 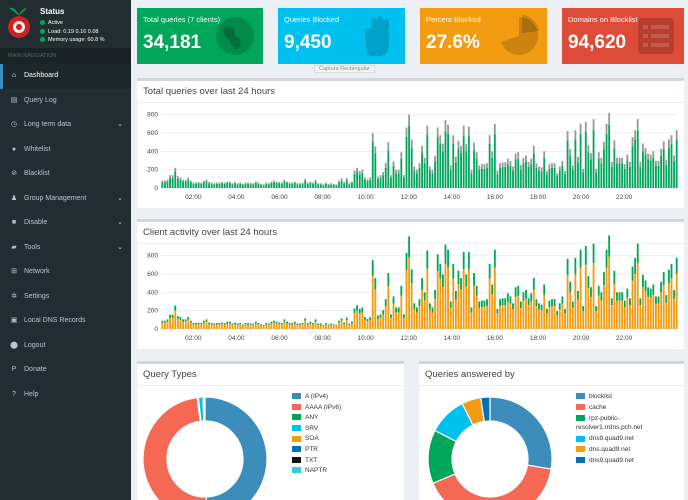 I want to click on sidebar-item-help: ? Help, so click(x=65, y=395).